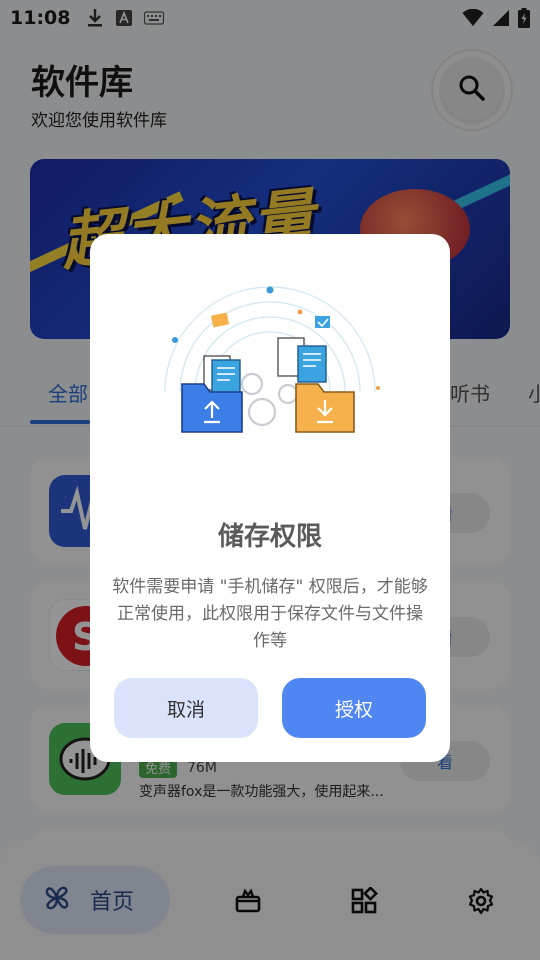 The height and width of the screenshot is (960, 540). What do you see at coordinates (186, 708) in the screenshot?
I see `cancel-button: 取消` at bounding box center [186, 708].